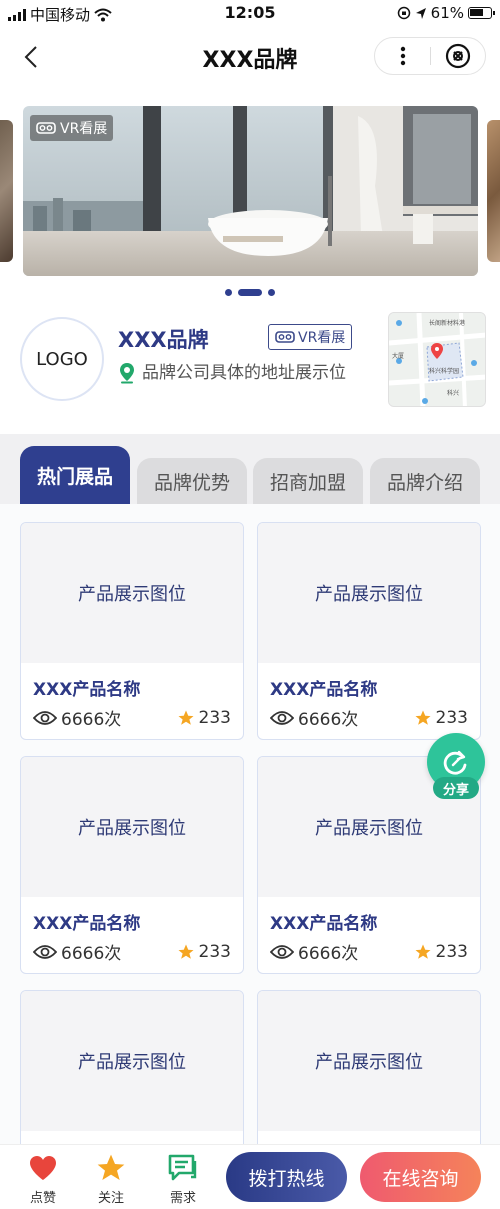  Describe the element at coordinates (250, 469) in the screenshot. I see `section-tabs: 热门展品 品牌优势 招商加盟 品牌介绍` at that location.